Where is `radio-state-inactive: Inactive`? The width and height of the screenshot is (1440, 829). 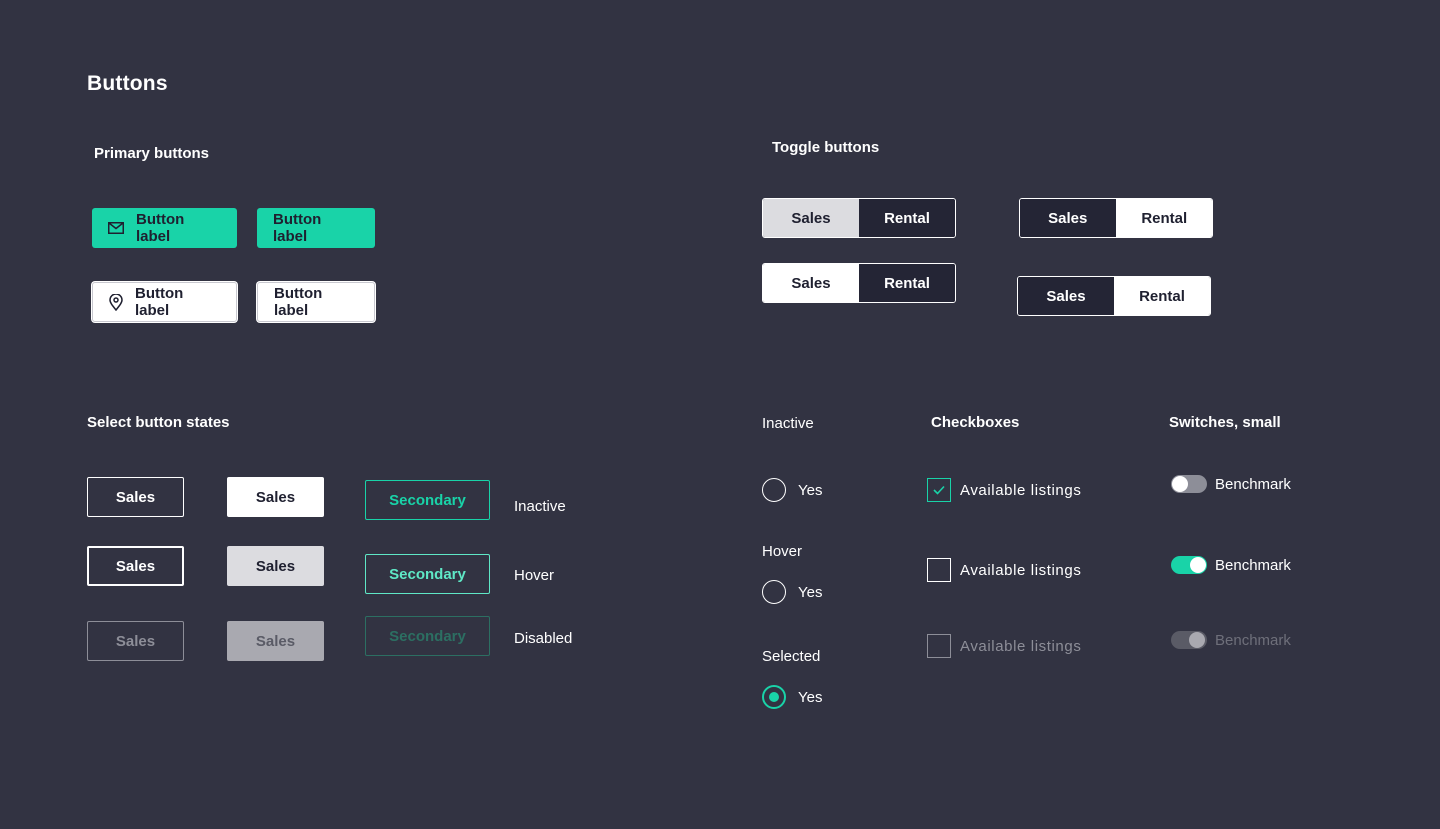 radio-state-inactive: Inactive is located at coordinates (788, 423).